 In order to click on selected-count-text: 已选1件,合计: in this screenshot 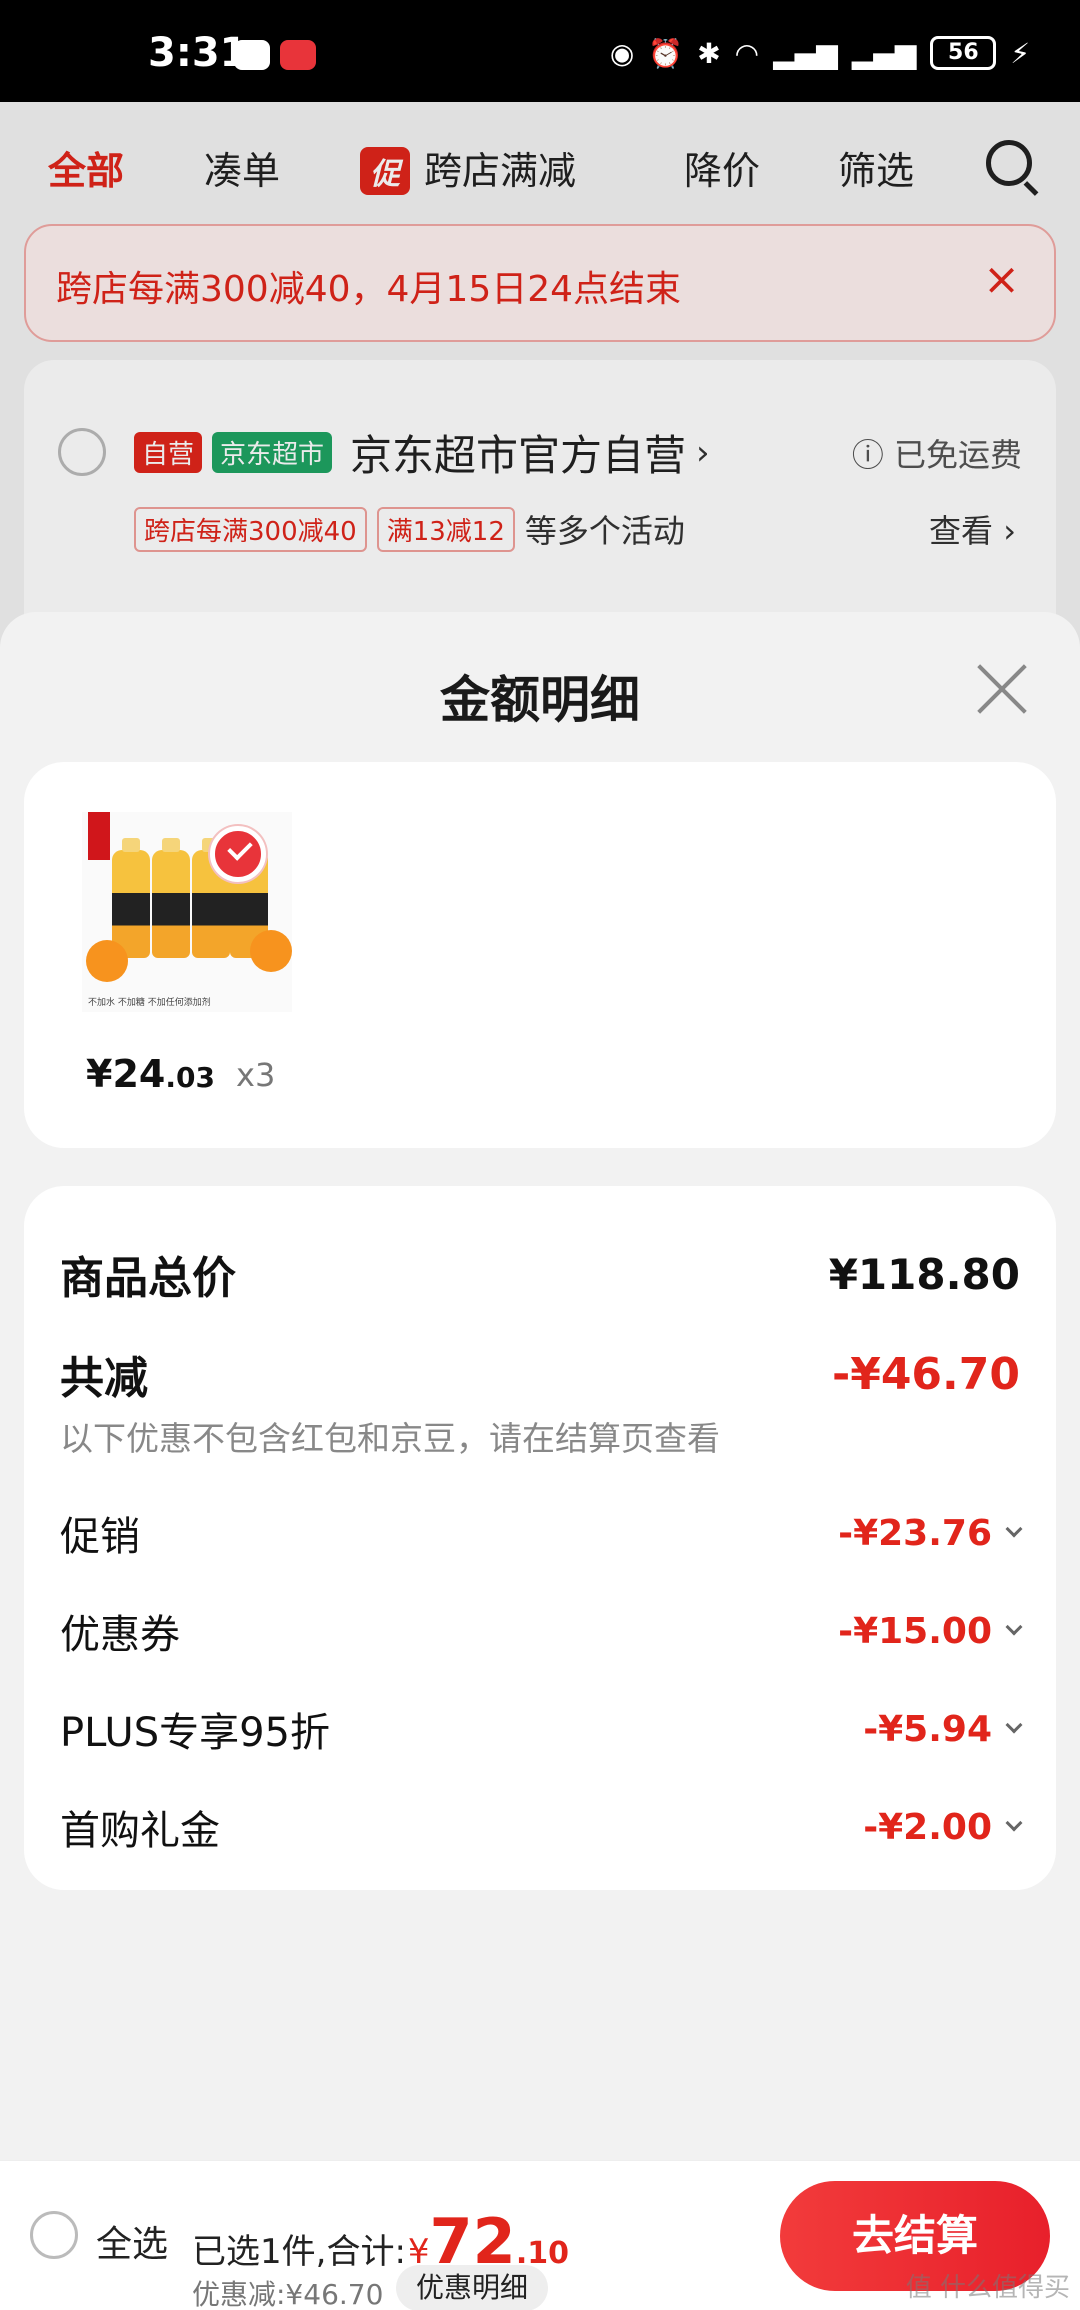, I will do `click(299, 2252)`.